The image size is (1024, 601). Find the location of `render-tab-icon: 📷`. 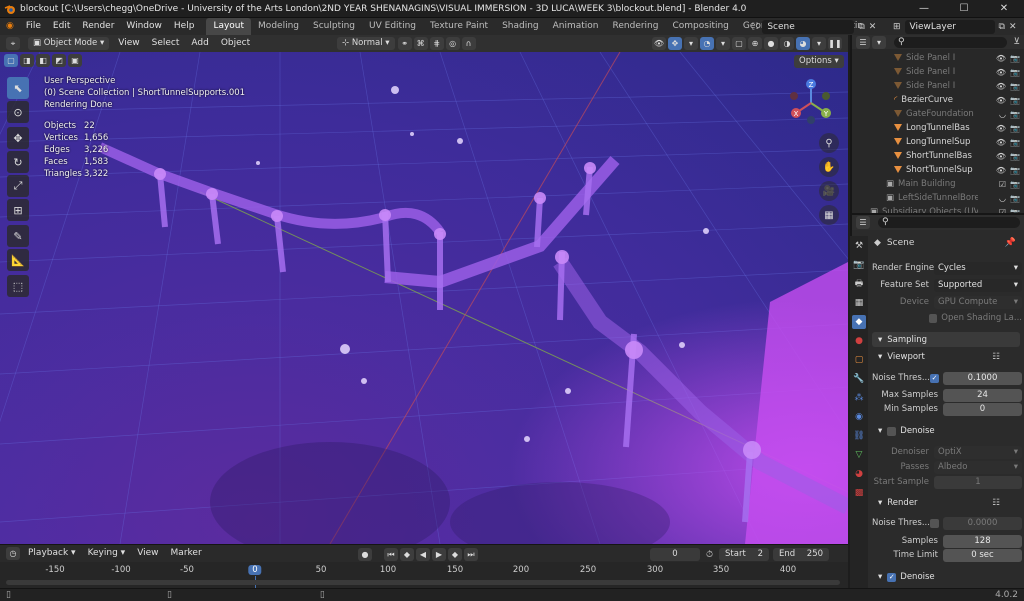

render-tab-icon: 📷 is located at coordinates (859, 265).